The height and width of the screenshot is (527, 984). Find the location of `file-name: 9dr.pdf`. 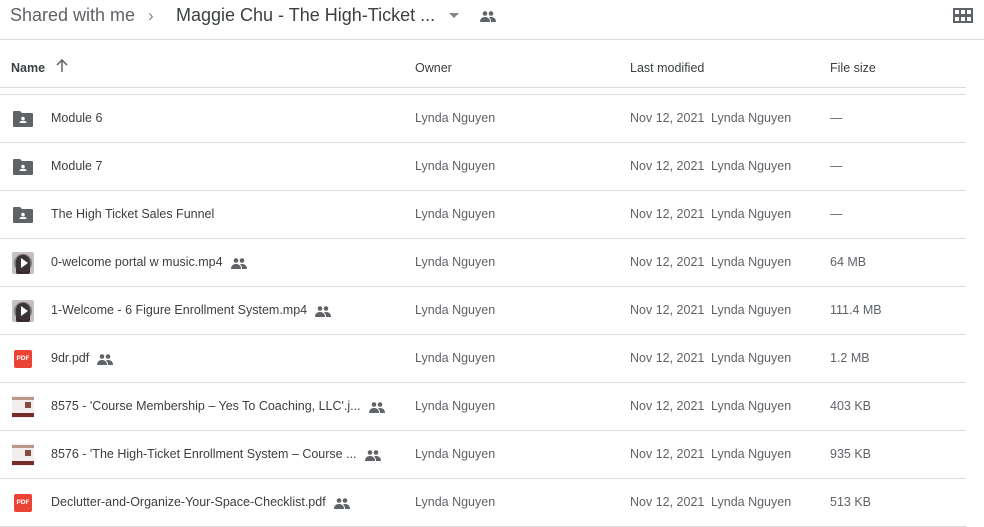

file-name: 9dr.pdf is located at coordinates (70, 358).